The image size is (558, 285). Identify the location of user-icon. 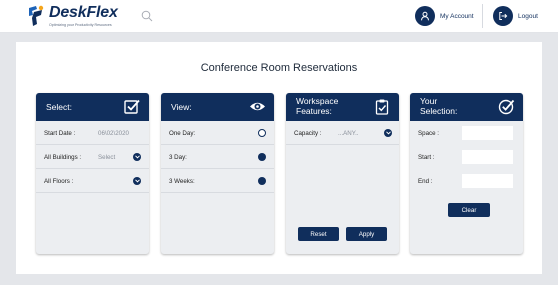
(425, 16).